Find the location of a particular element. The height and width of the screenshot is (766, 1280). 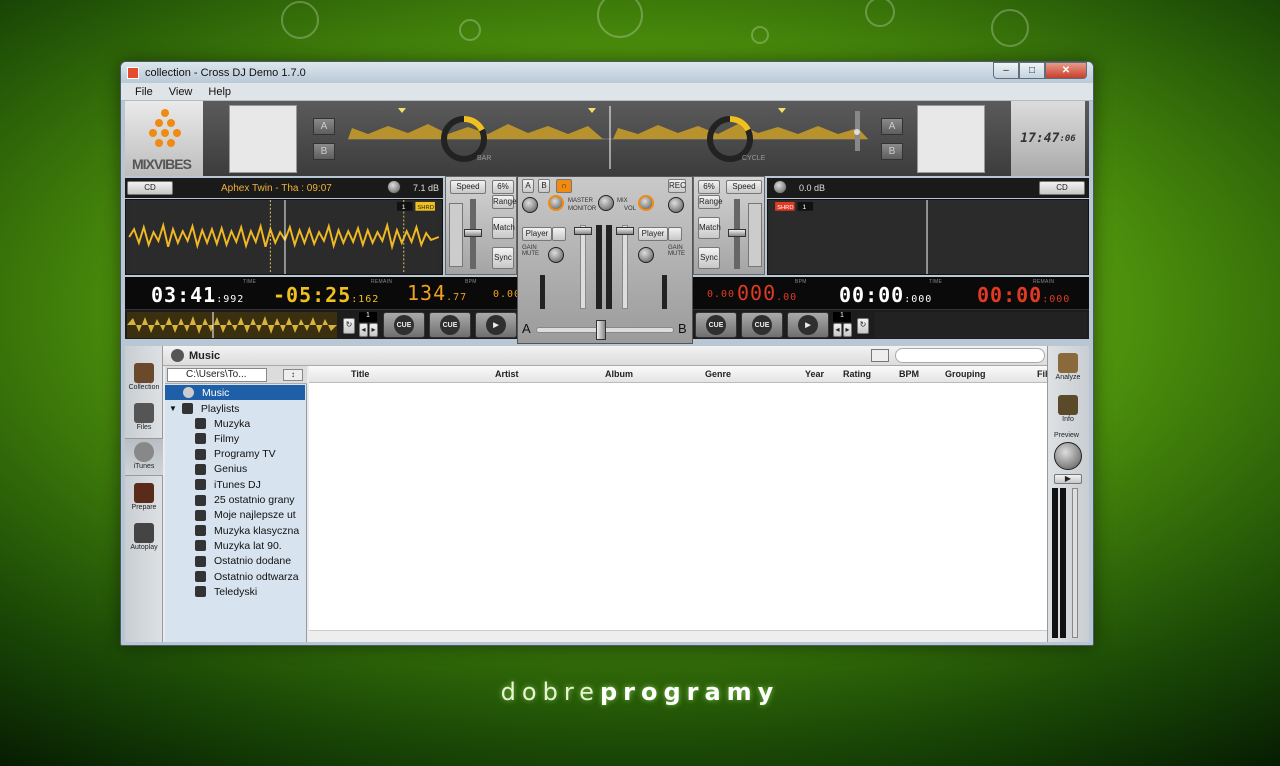

refresh-icon: ↕ is located at coordinates (293, 375).